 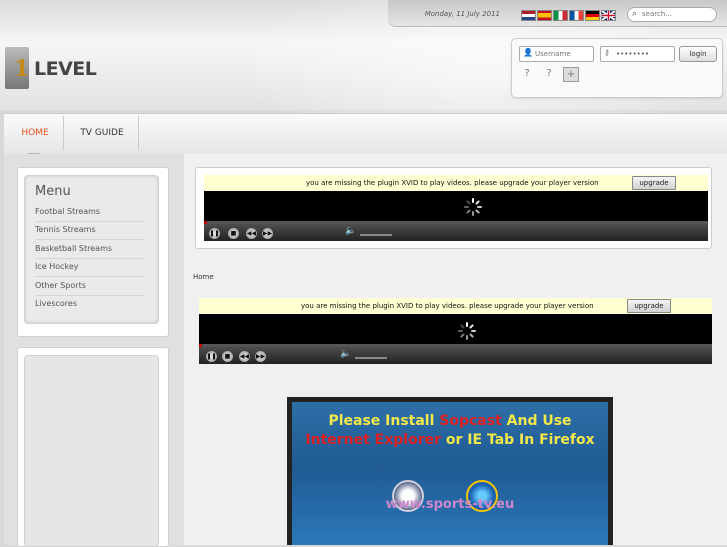 What do you see at coordinates (53, 191) in the screenshot?
I see `menu-title: Menu` at bounding box center [53, 191].